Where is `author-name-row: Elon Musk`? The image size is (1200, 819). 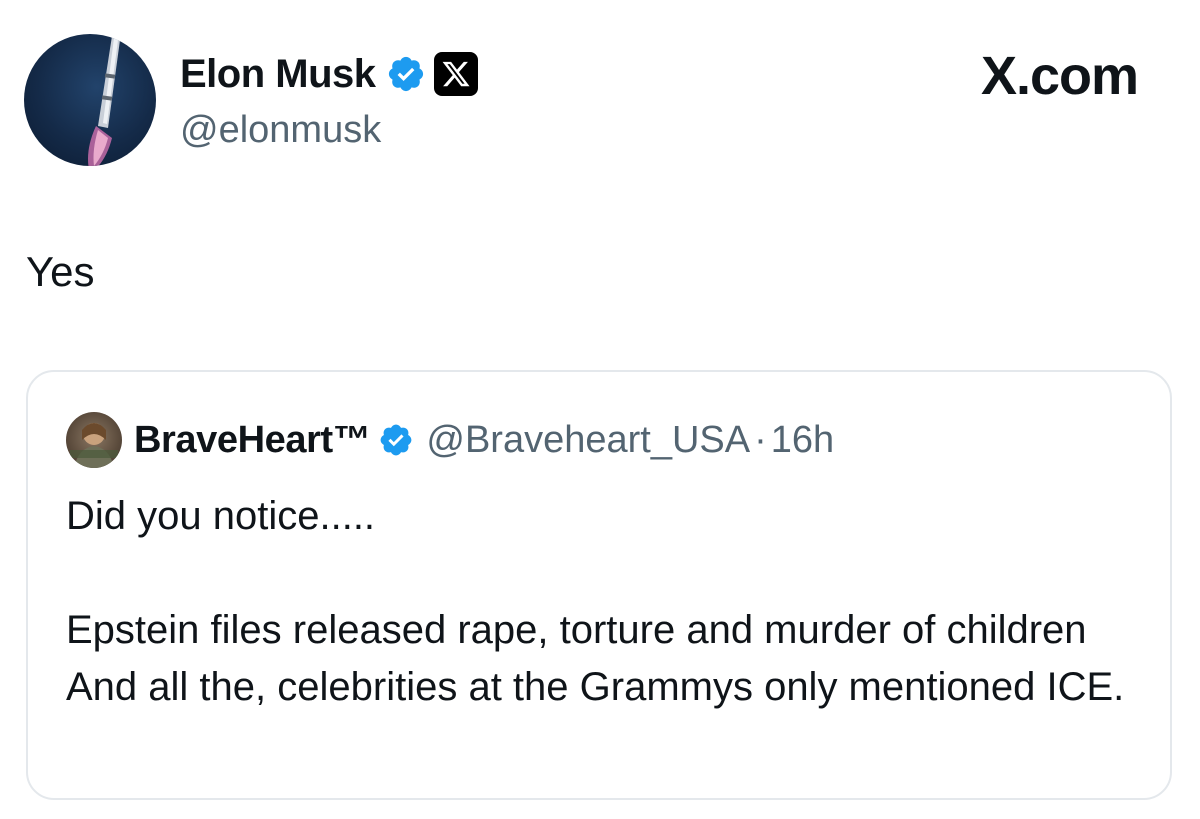
author-name-row: Elon Musk is located at coordinates (329, 74).